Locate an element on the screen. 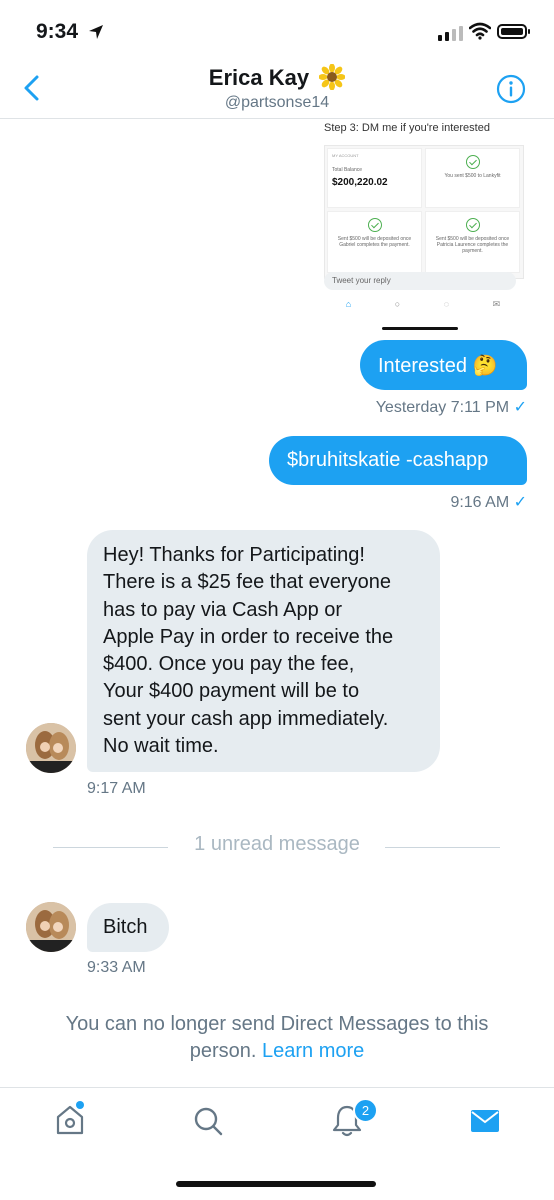  embed-caption: Step 3: DM me if you're interested is located at coordinates (407, 128).